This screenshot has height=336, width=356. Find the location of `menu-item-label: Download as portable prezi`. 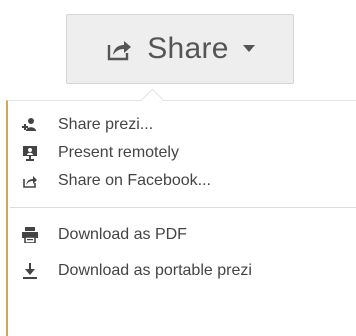

menu-item-label: Download as portable prezi is located at coordinates (155, 270).